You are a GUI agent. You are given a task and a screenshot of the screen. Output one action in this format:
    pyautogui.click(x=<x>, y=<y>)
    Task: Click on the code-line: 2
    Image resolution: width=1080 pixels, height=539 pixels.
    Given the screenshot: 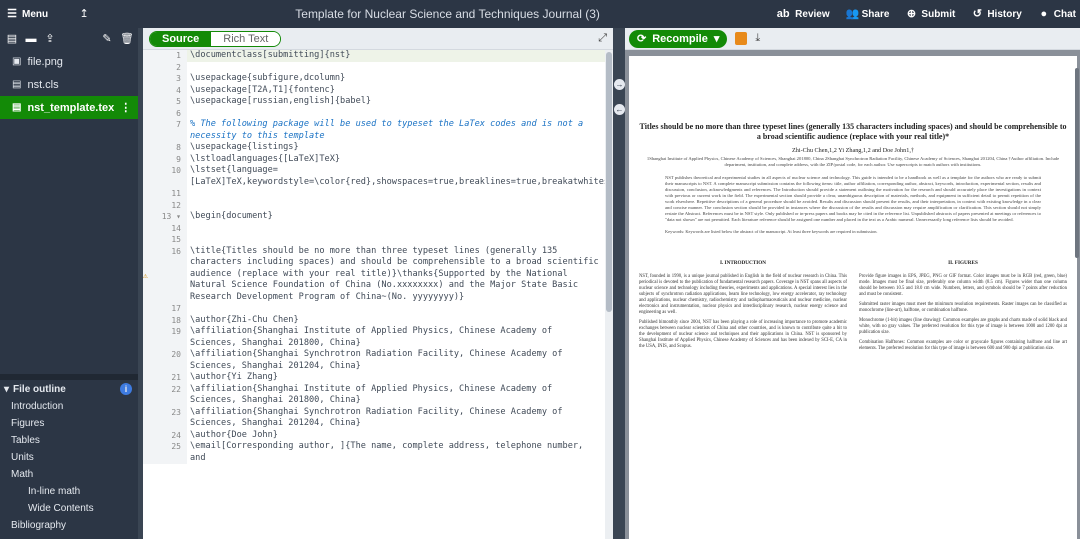 What is the action you would take?
    pyautogui.click(x=374, y=67)
    